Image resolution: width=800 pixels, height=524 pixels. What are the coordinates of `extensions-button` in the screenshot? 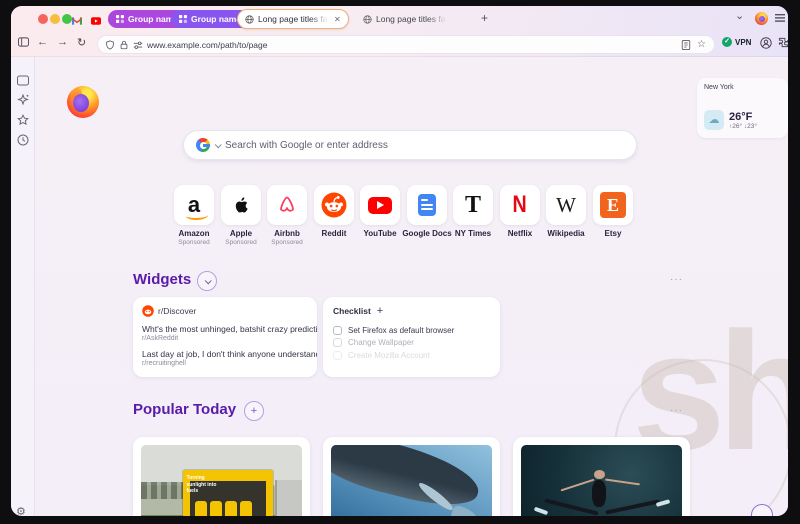 It's located at (783, 44).